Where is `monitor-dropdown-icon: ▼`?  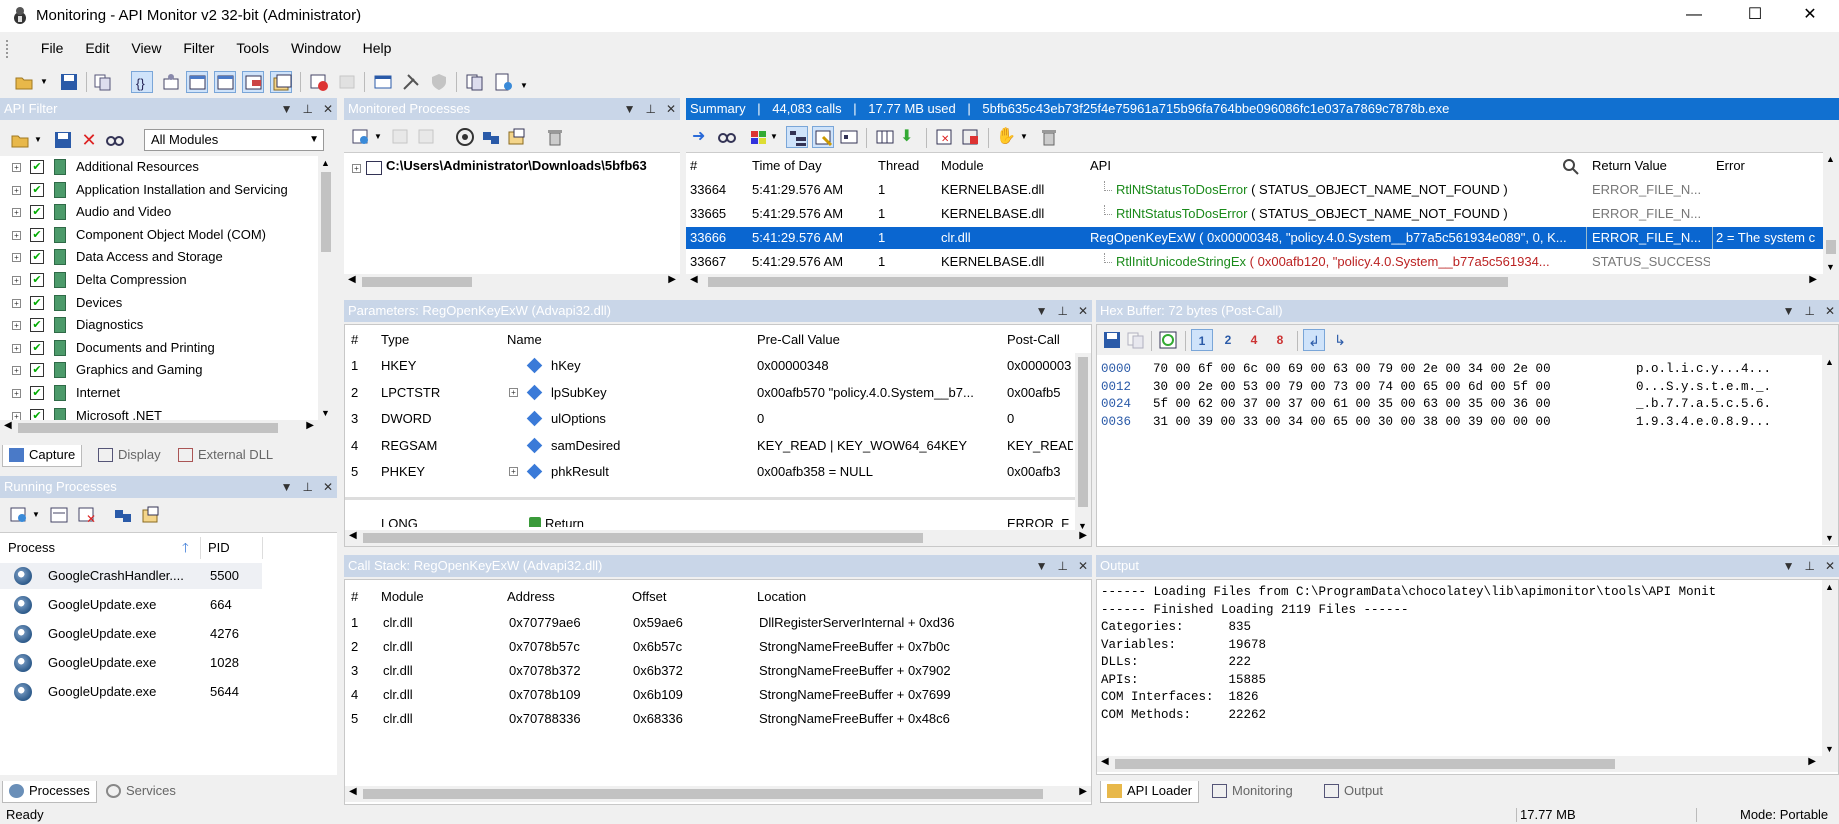
monitor-dropdown-icon: ▼ is located at coordinates (379, 137).